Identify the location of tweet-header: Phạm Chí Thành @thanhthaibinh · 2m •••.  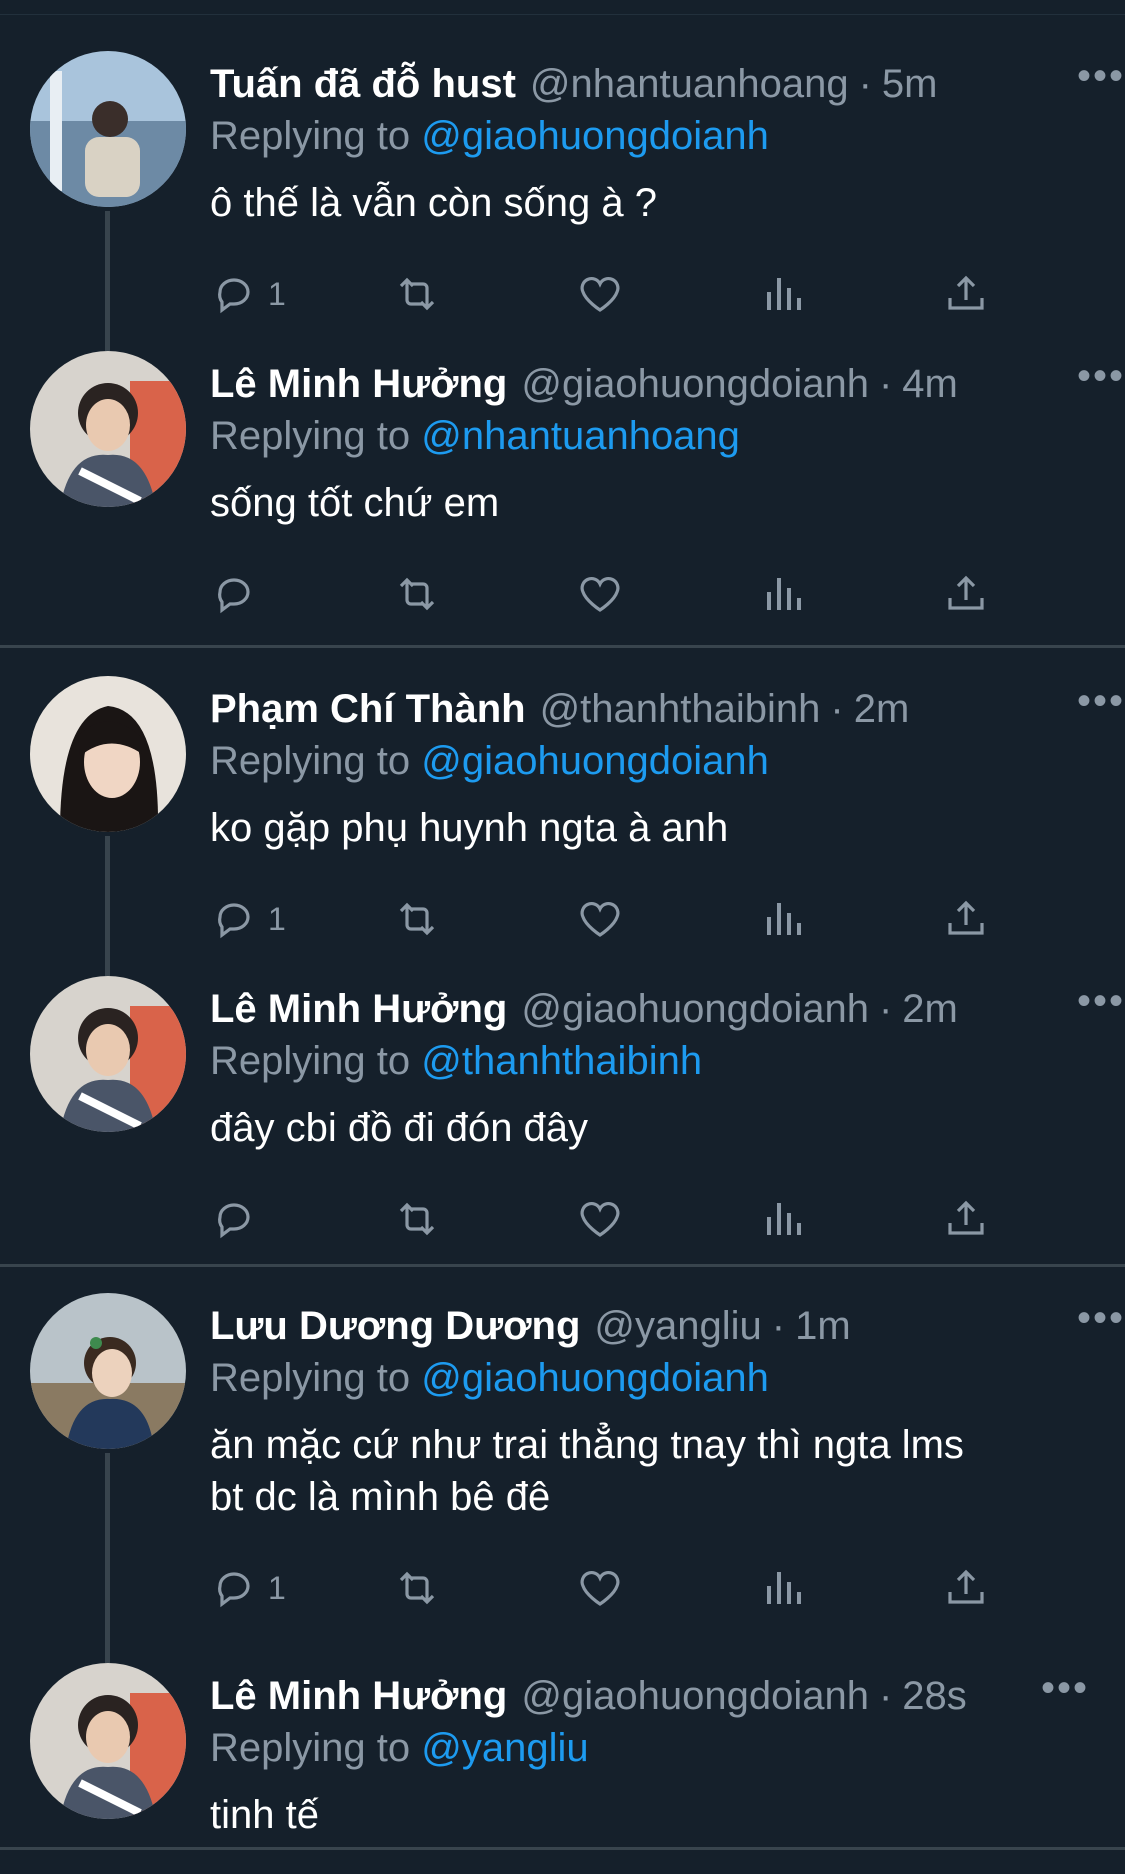
(667, 707).